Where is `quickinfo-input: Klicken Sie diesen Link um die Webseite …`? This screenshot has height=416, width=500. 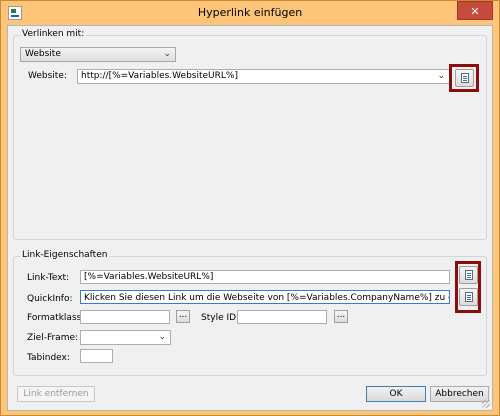
quickinfo-input: Klicken Sie diesen Link um die Webseite … is located at coordinates (265, 297).